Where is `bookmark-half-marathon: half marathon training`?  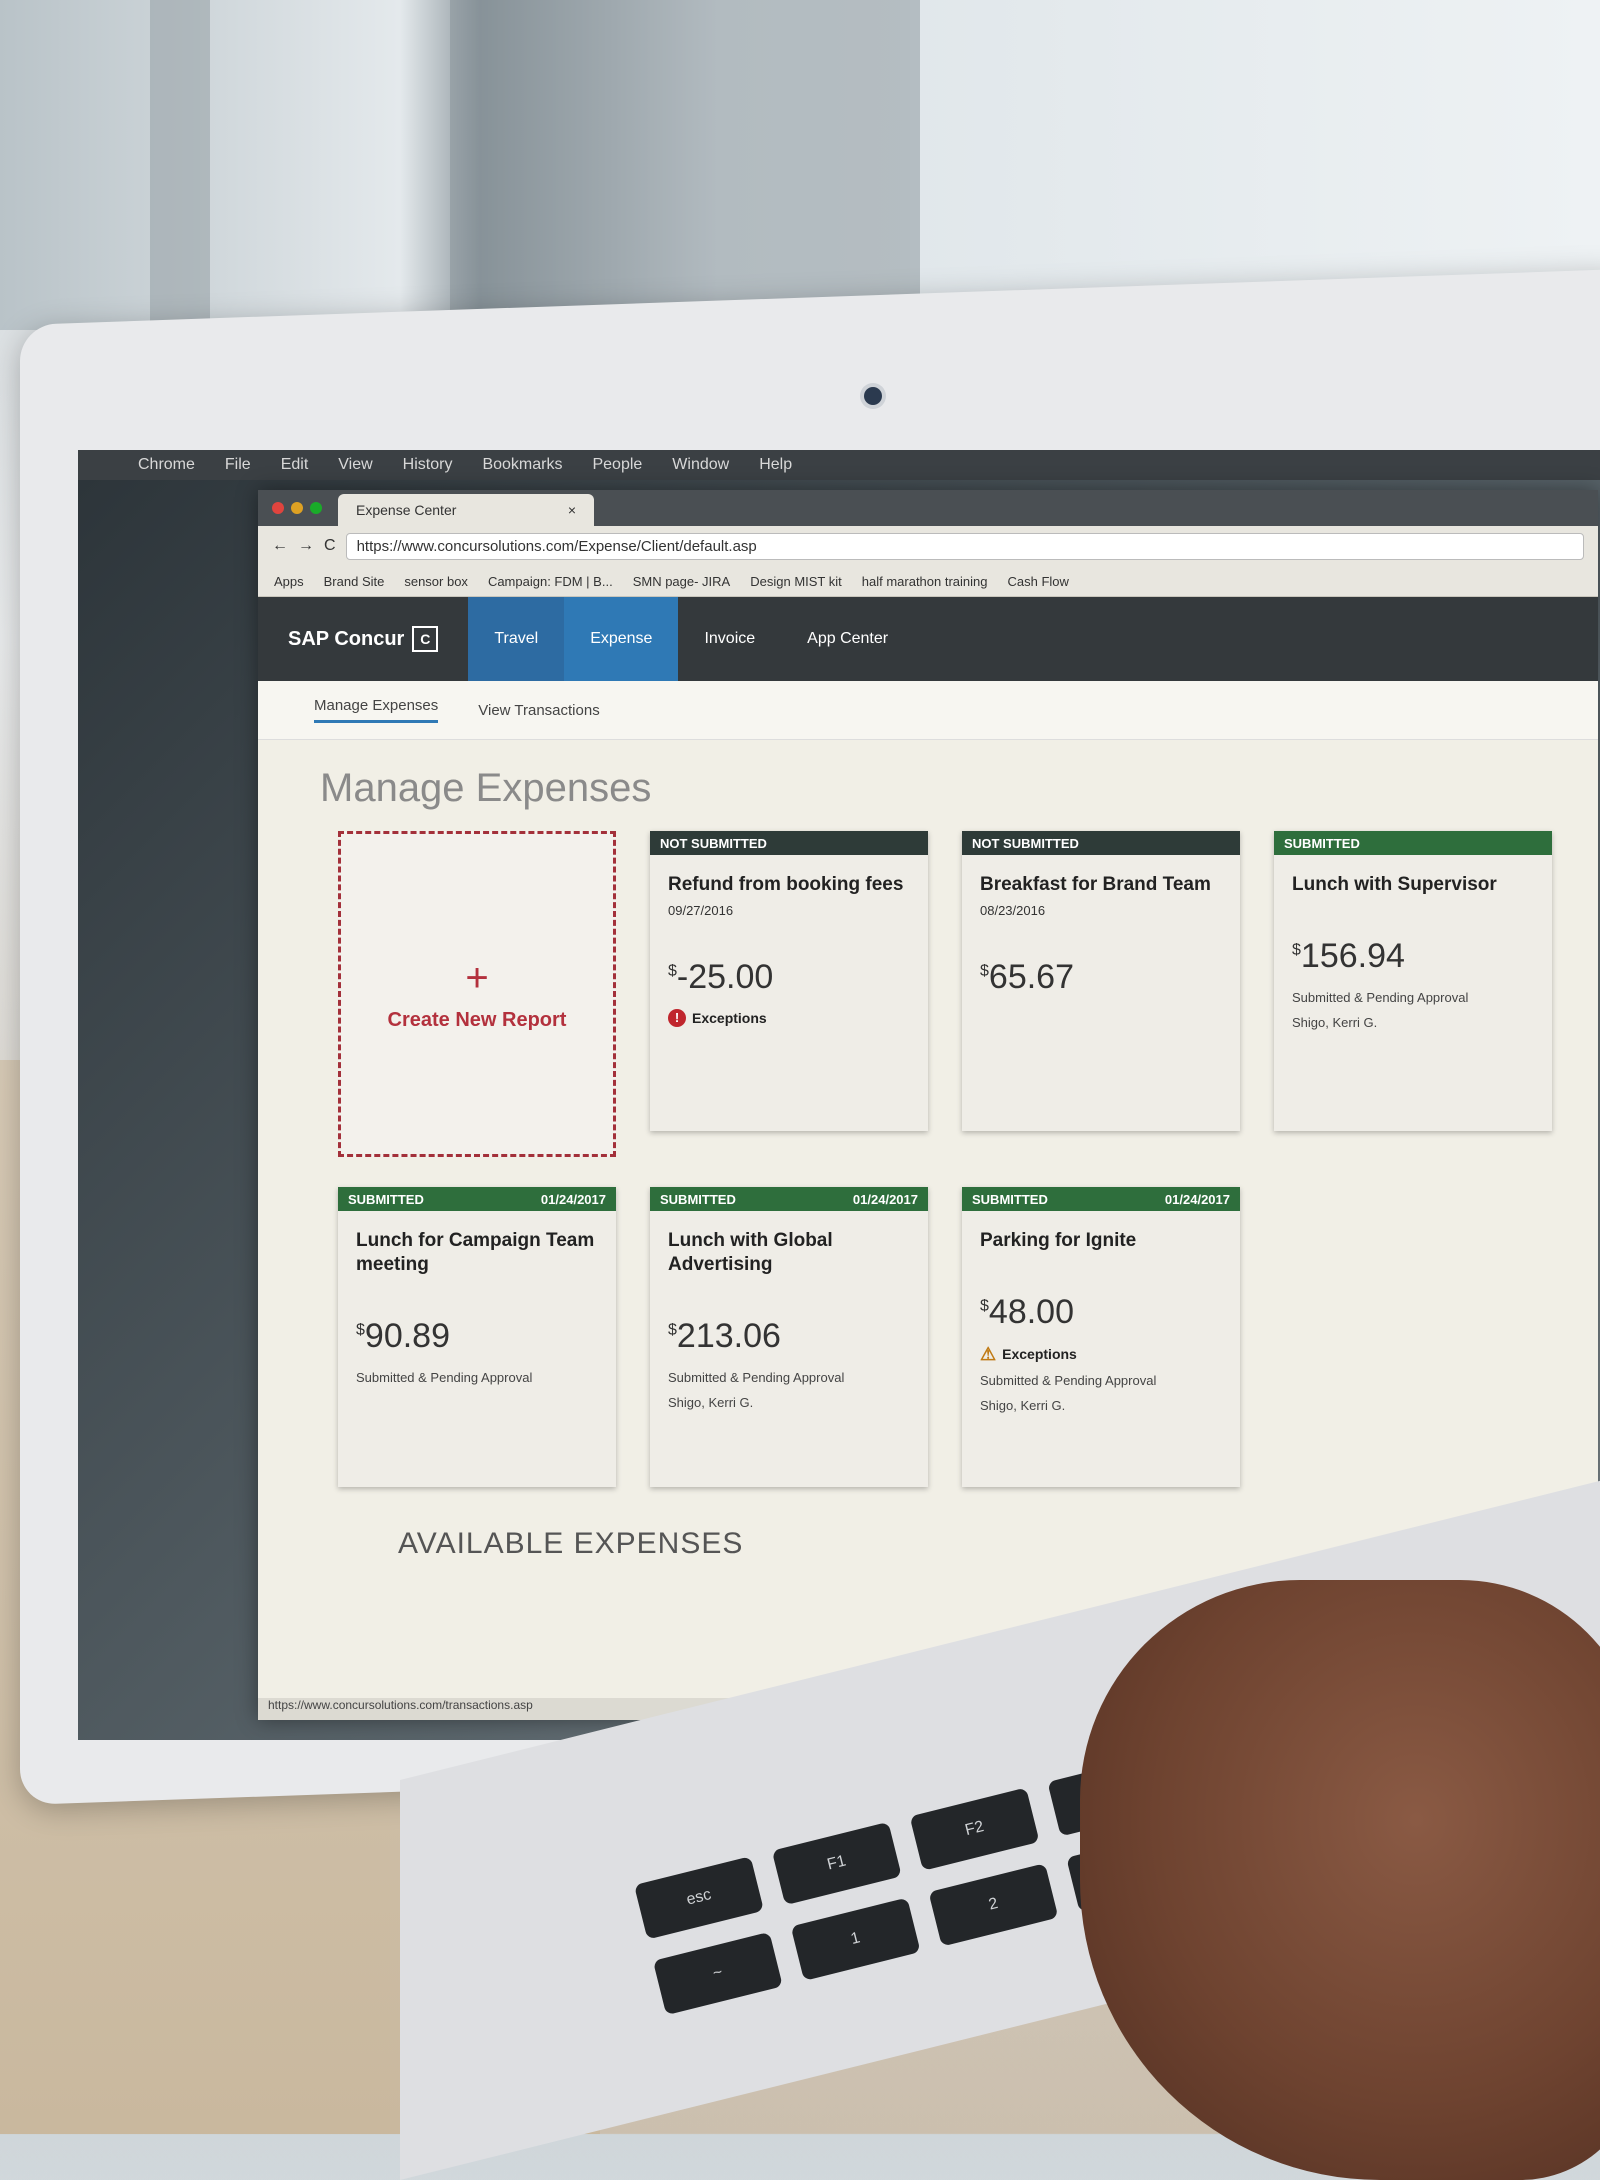
bookmark-half-marathon: half marathon training is located at coordinates (925, 581).